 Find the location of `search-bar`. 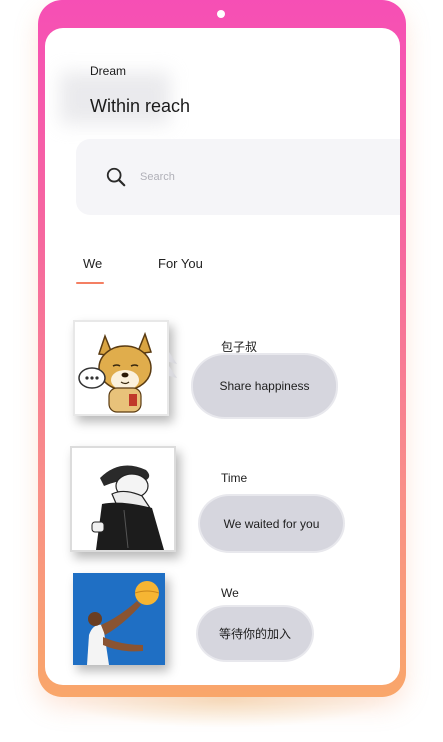

search-bar is located at coordinates (238, 177).